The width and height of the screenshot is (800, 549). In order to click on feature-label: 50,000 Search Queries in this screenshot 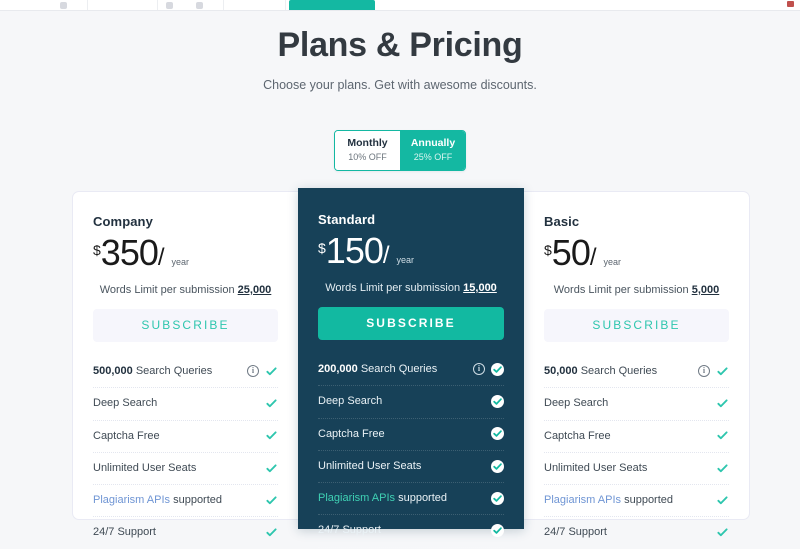, I will do `click(601, 371)`.